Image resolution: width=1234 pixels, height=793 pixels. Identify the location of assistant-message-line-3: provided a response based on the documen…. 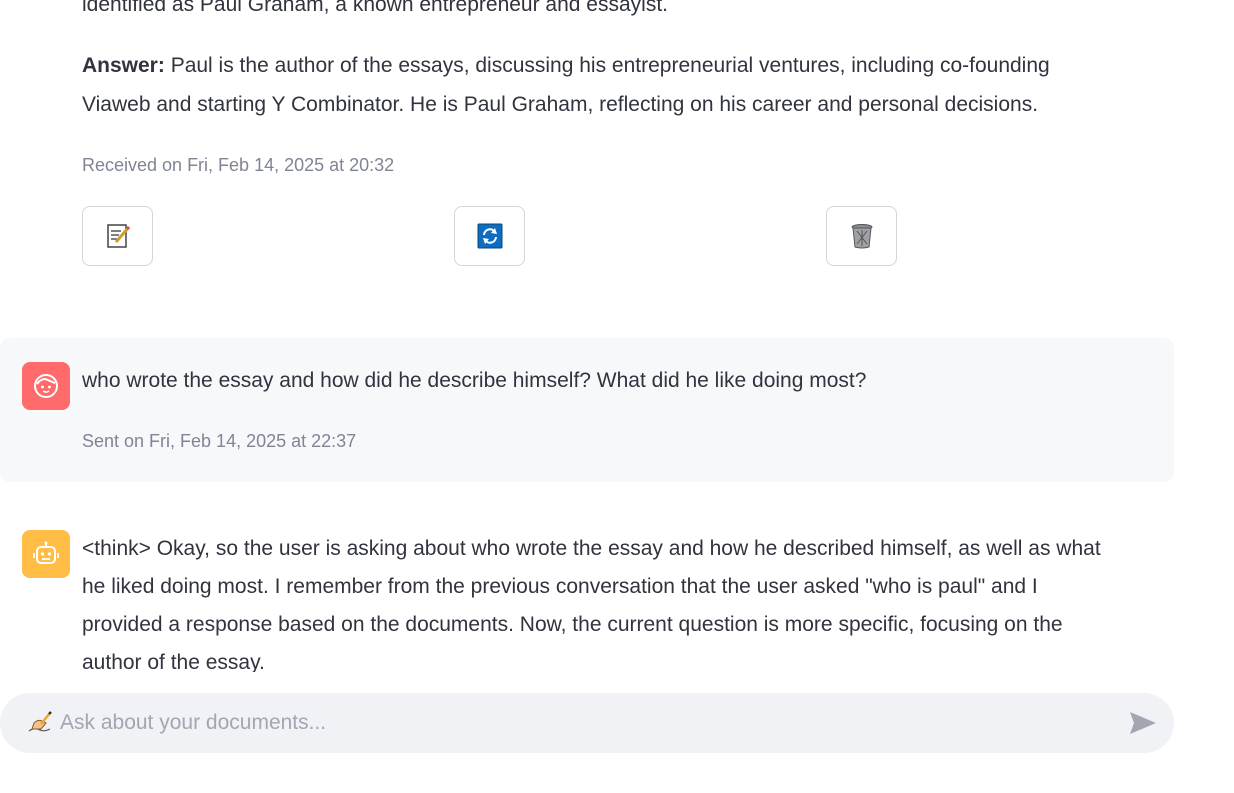
(572, 624).